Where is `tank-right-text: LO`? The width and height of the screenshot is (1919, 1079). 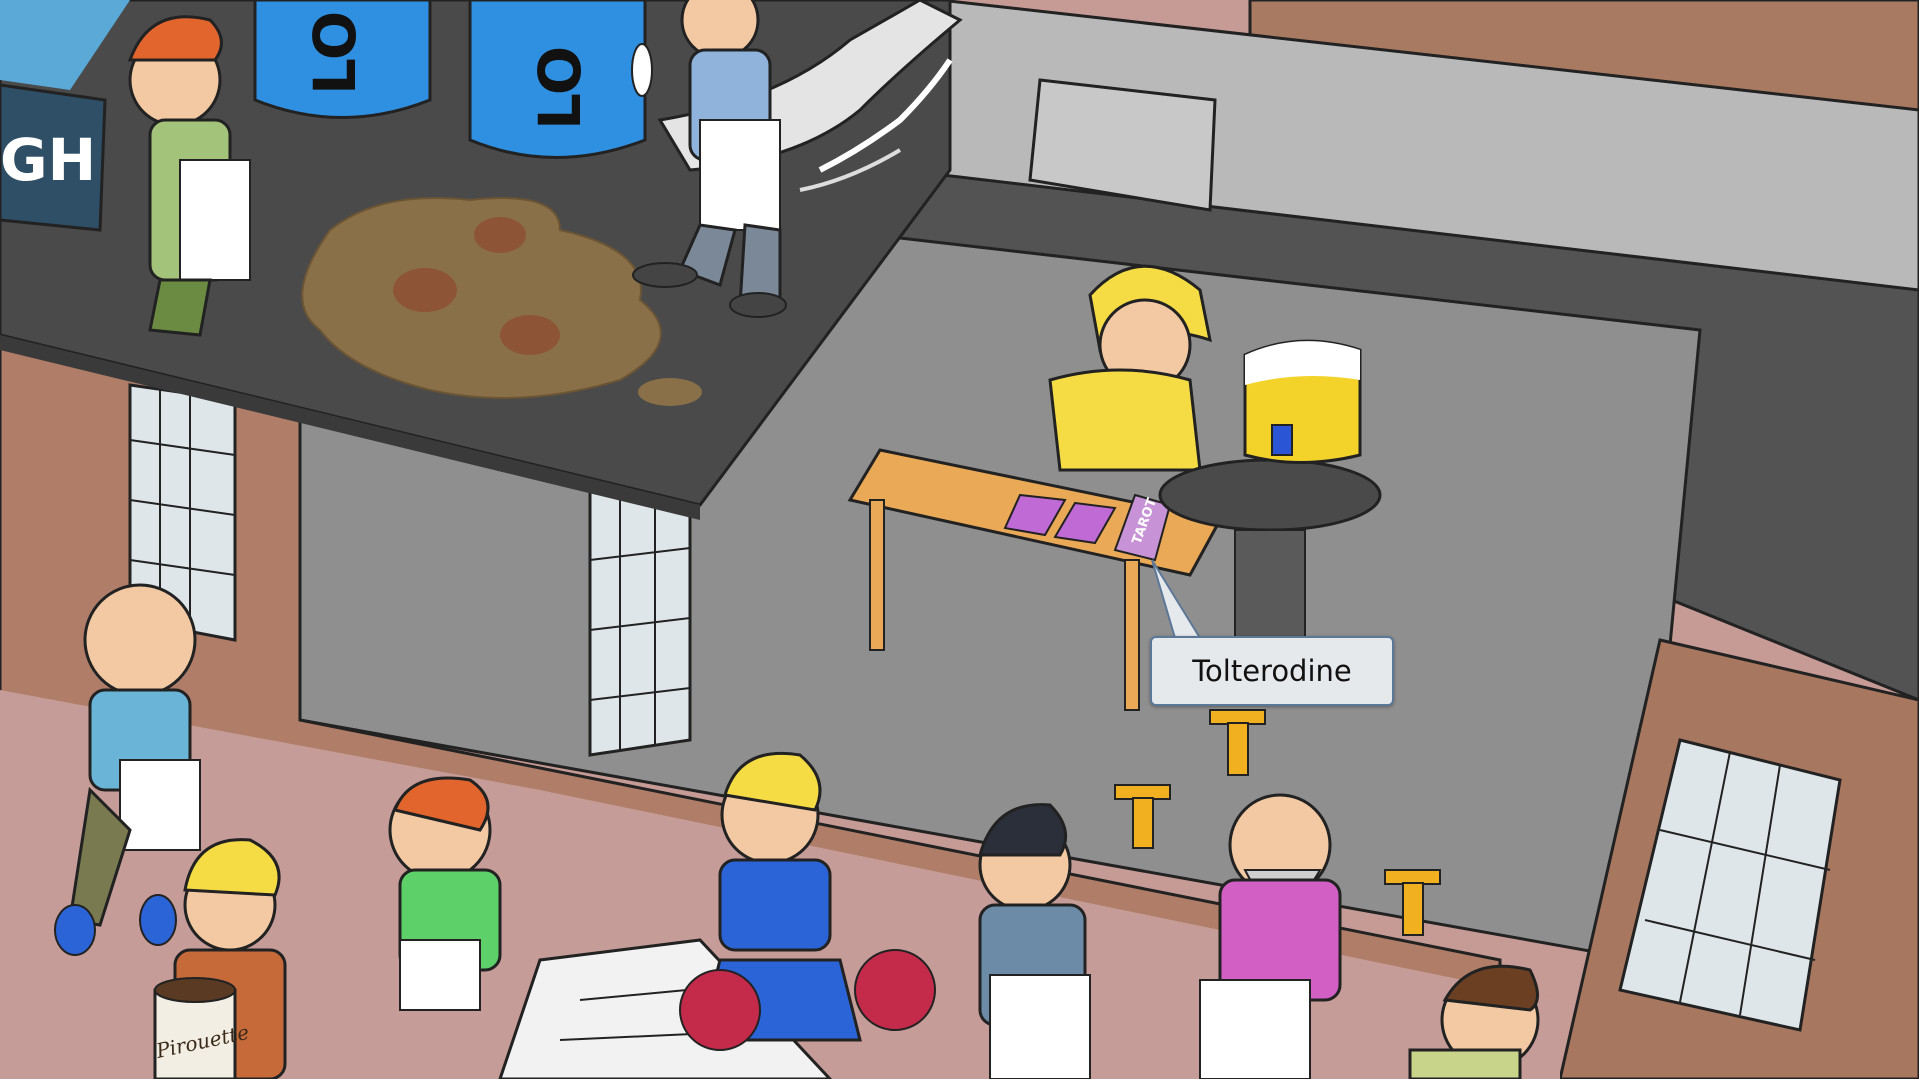
tank-right-text: LO is located at coordinates (560, 88).